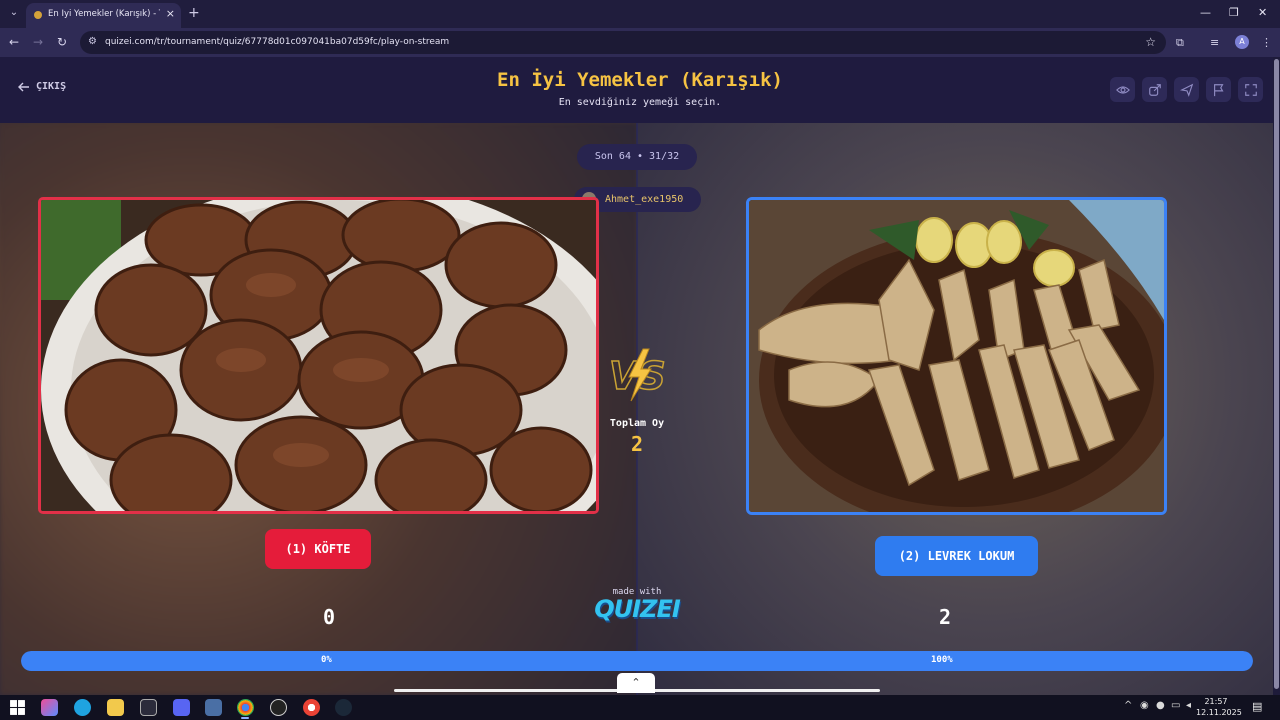 This screenshot has width=1280, height=720. What do you see at coordinates (644, 199) in the screenshot?
I see `voter-name: Ahmet_exe1950` at bounding box center [644, 199].